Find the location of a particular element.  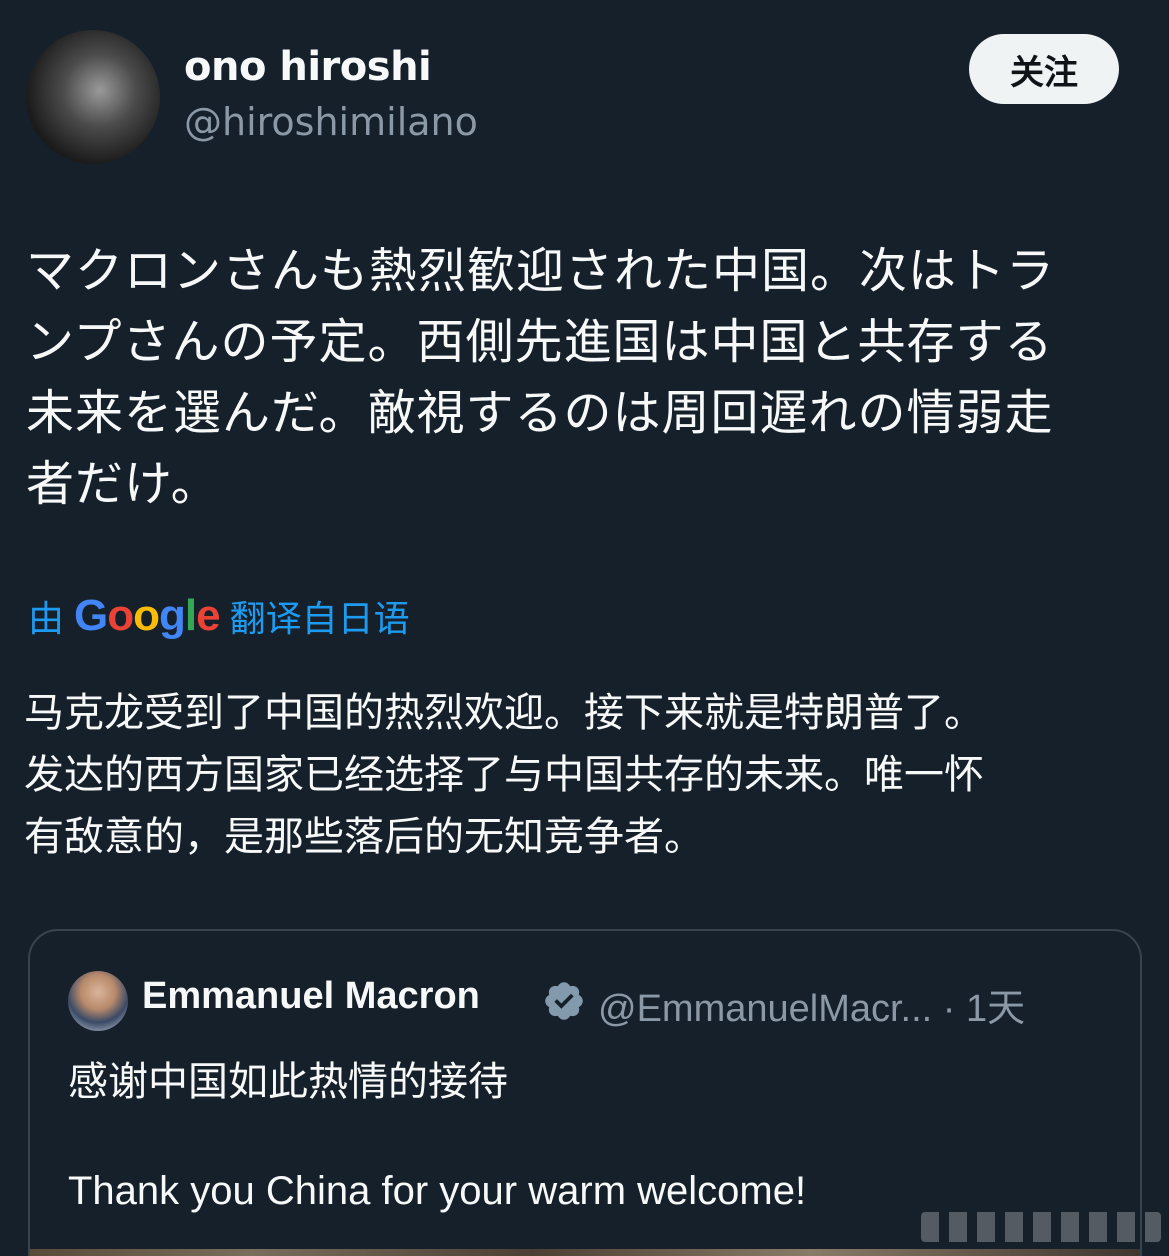

watermark is located at coordinates (1041, 1227).